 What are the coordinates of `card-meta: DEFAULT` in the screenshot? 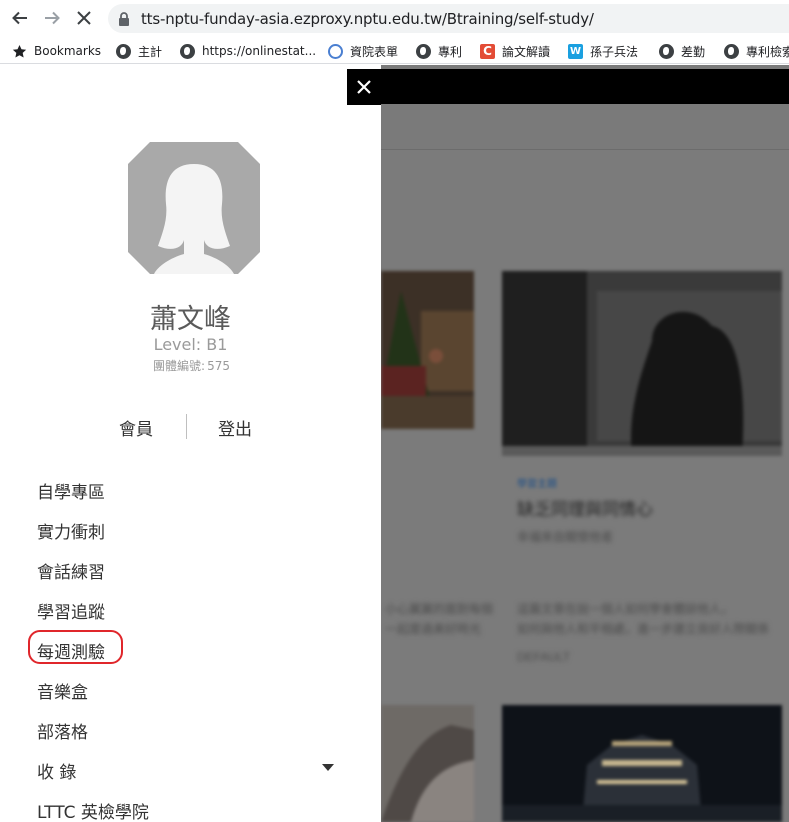 It's located at (544, 657).